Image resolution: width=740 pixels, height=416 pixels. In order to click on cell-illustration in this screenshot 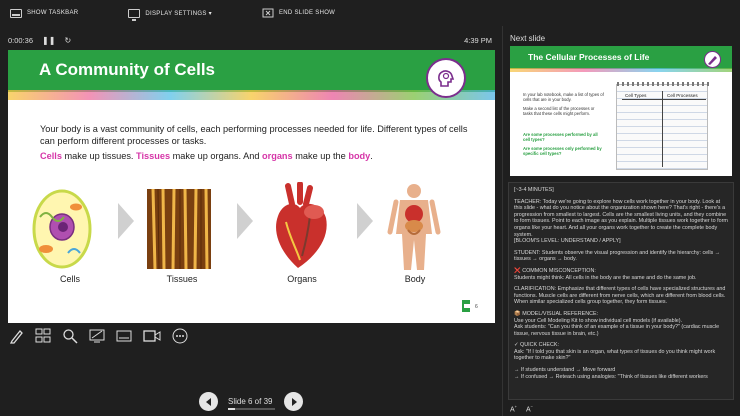, I will do `click(62, 229)`.